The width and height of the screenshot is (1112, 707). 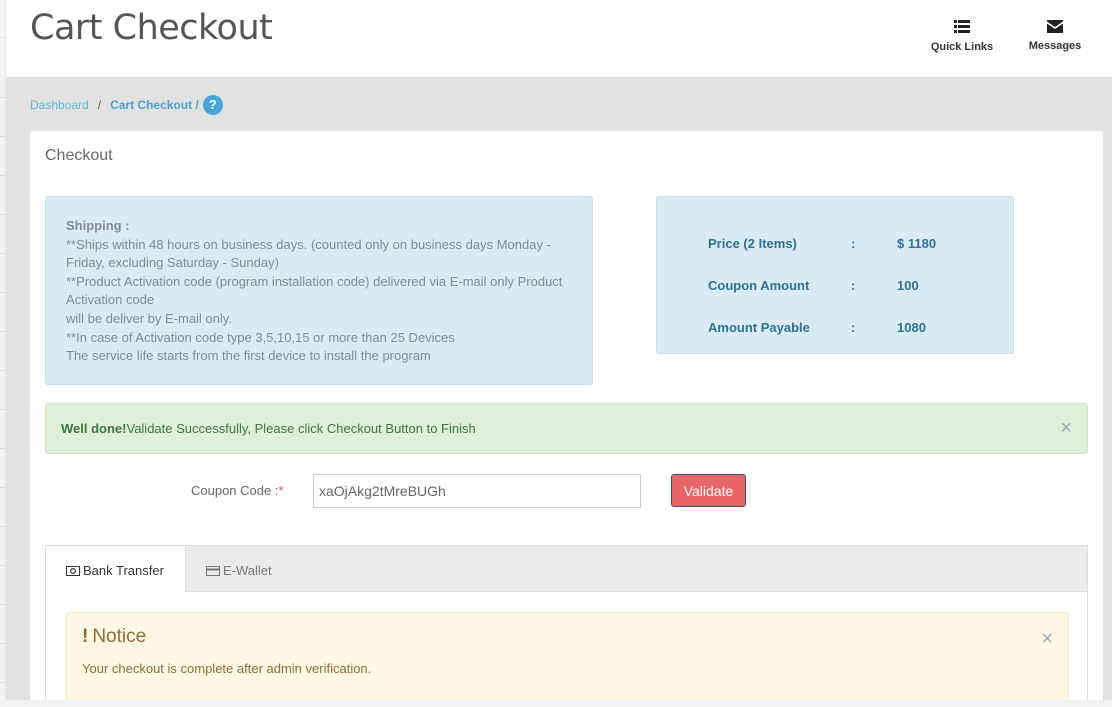 What do you see at coordinates (235, 490) in the screenshot?
I see `coupon-label-text: Coupon Code :` at bounding box center [235, 490].